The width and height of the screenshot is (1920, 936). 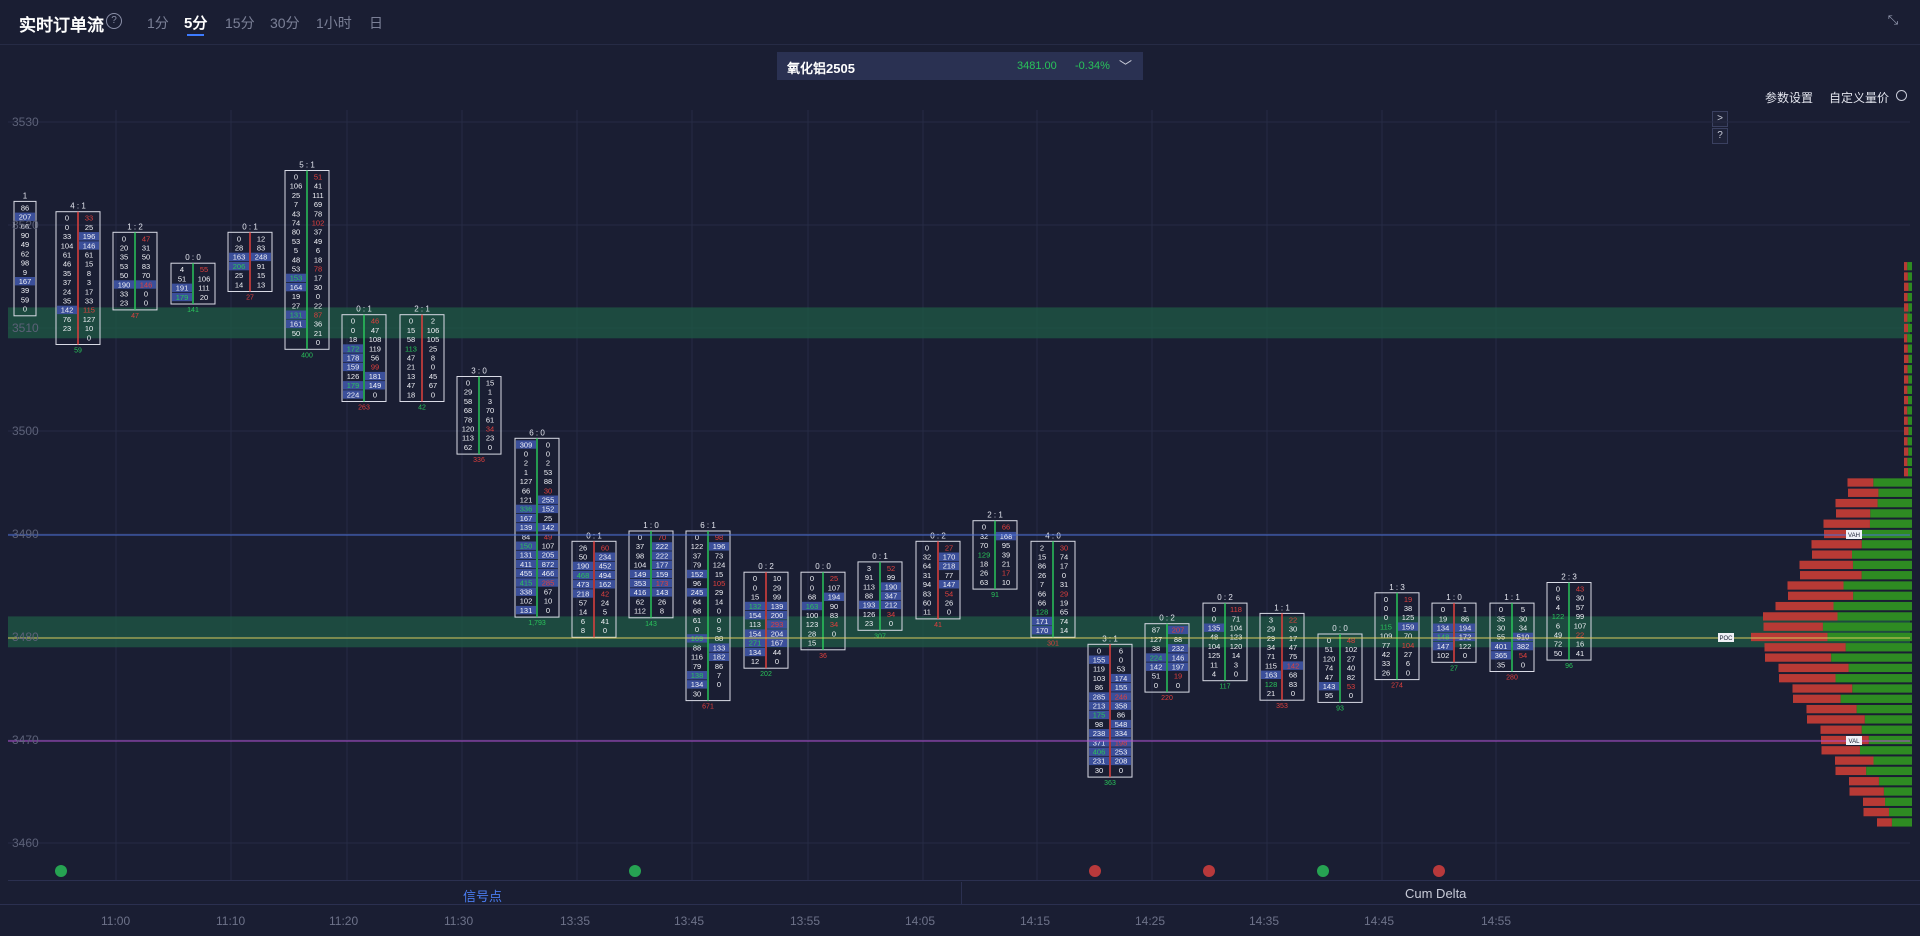 I want to click on ask-volume: 234, so click(x=605, y=557).